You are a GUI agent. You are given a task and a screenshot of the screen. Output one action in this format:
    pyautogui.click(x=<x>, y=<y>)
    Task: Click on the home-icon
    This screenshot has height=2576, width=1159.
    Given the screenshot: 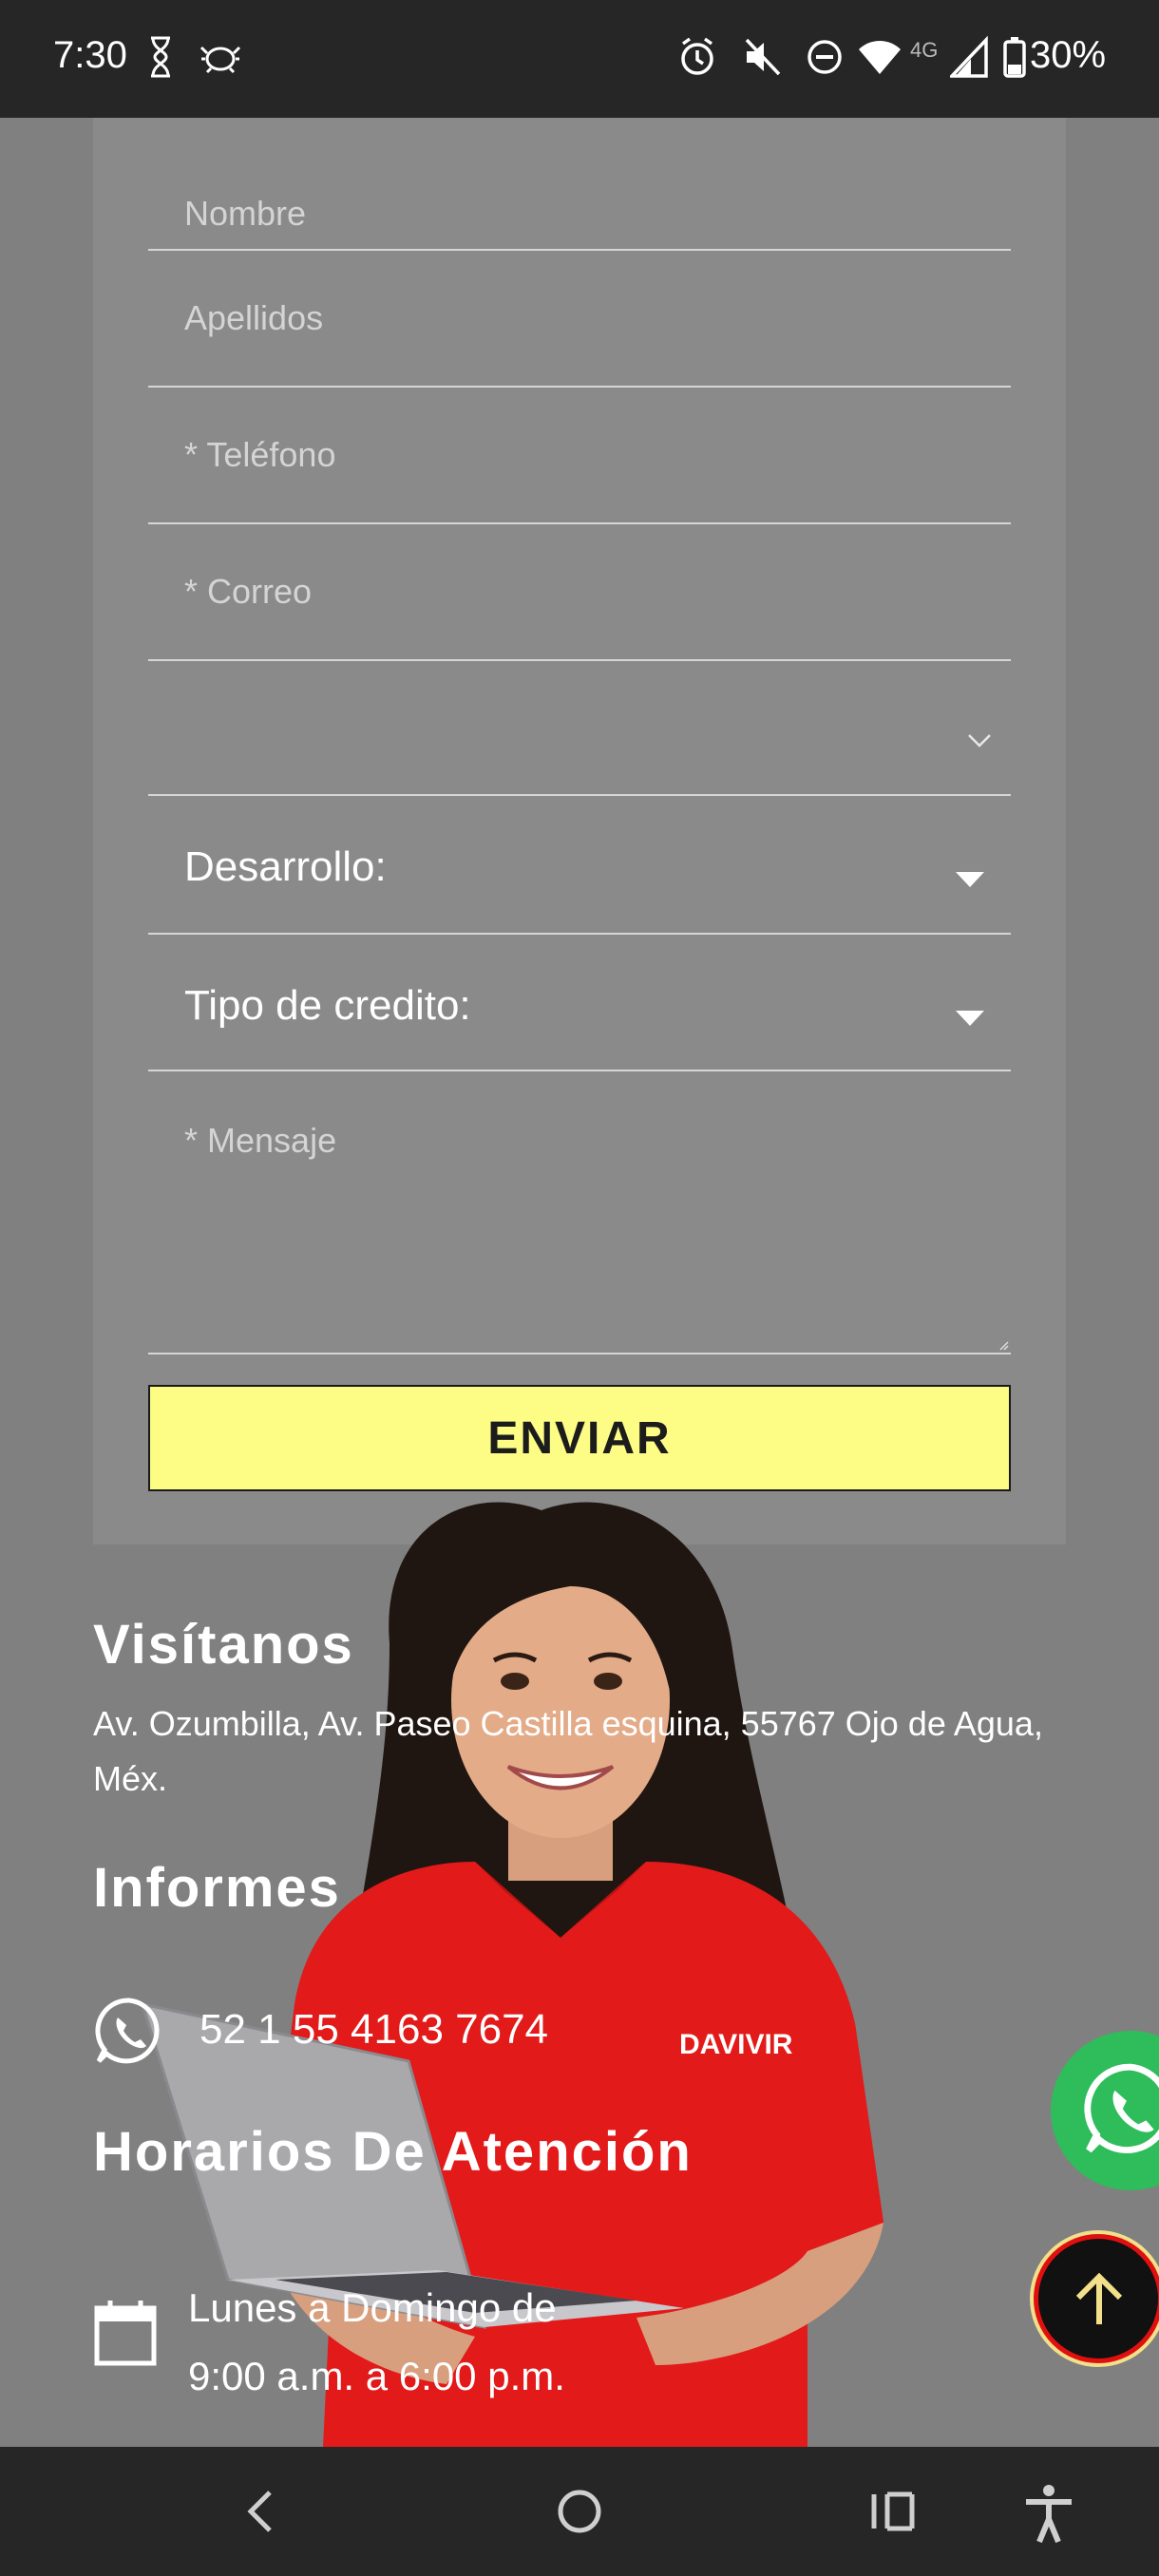 What is the action you would take?
    pyautogui.click(x=579, y=2511)
    